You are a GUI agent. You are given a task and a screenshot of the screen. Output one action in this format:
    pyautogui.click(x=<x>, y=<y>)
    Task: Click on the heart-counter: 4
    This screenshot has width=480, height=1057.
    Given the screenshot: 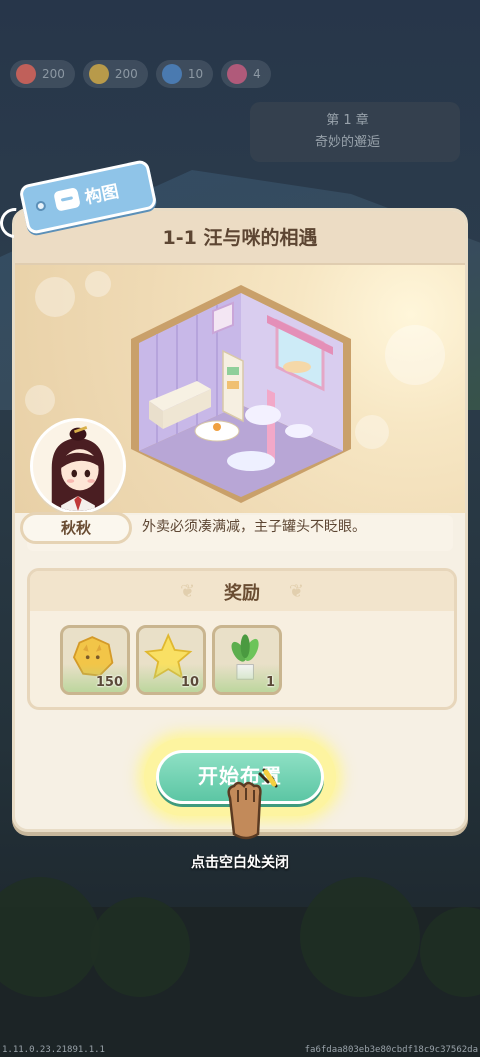 What is the action you would take?
    pyautogui.click(x=246, y=74)
    